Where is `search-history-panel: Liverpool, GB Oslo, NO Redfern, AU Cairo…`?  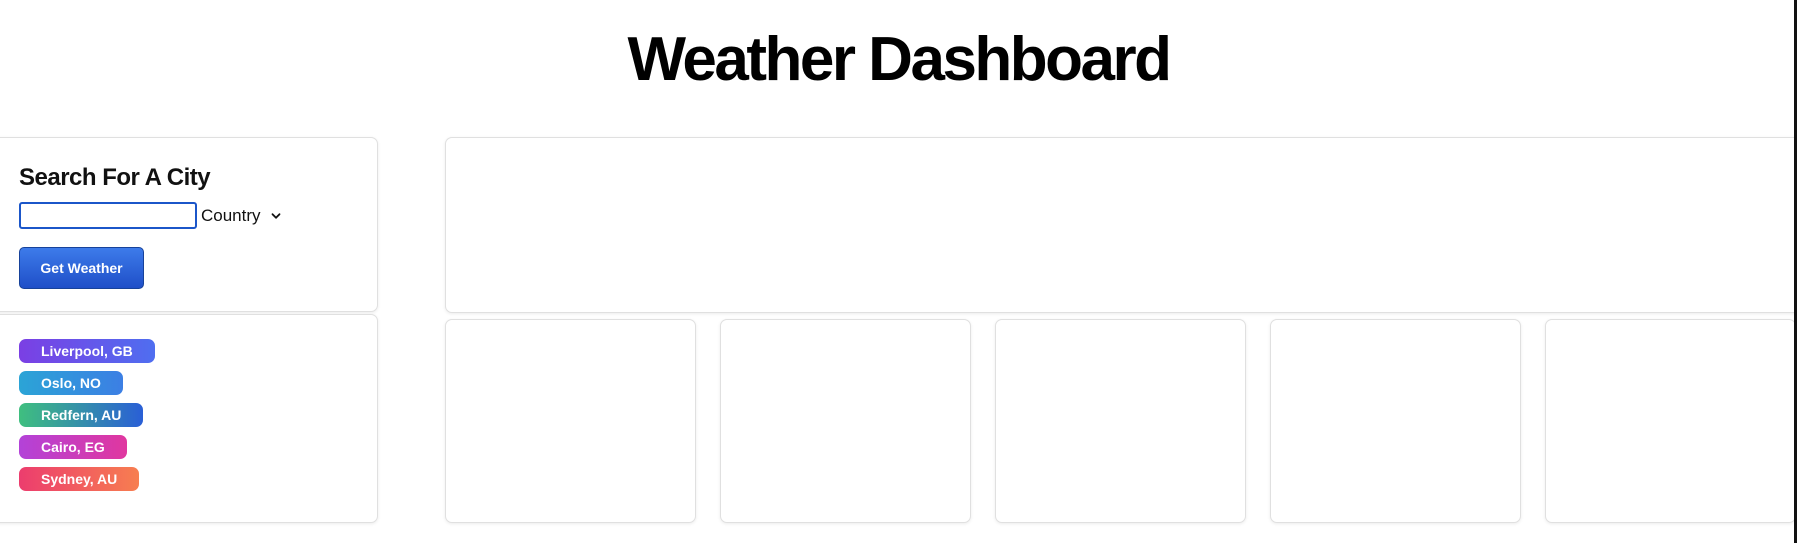 search-history-panel: Liverpool, GB Oslo, NO Redfern, AU Cairo… is located at coordinates (189, 418).